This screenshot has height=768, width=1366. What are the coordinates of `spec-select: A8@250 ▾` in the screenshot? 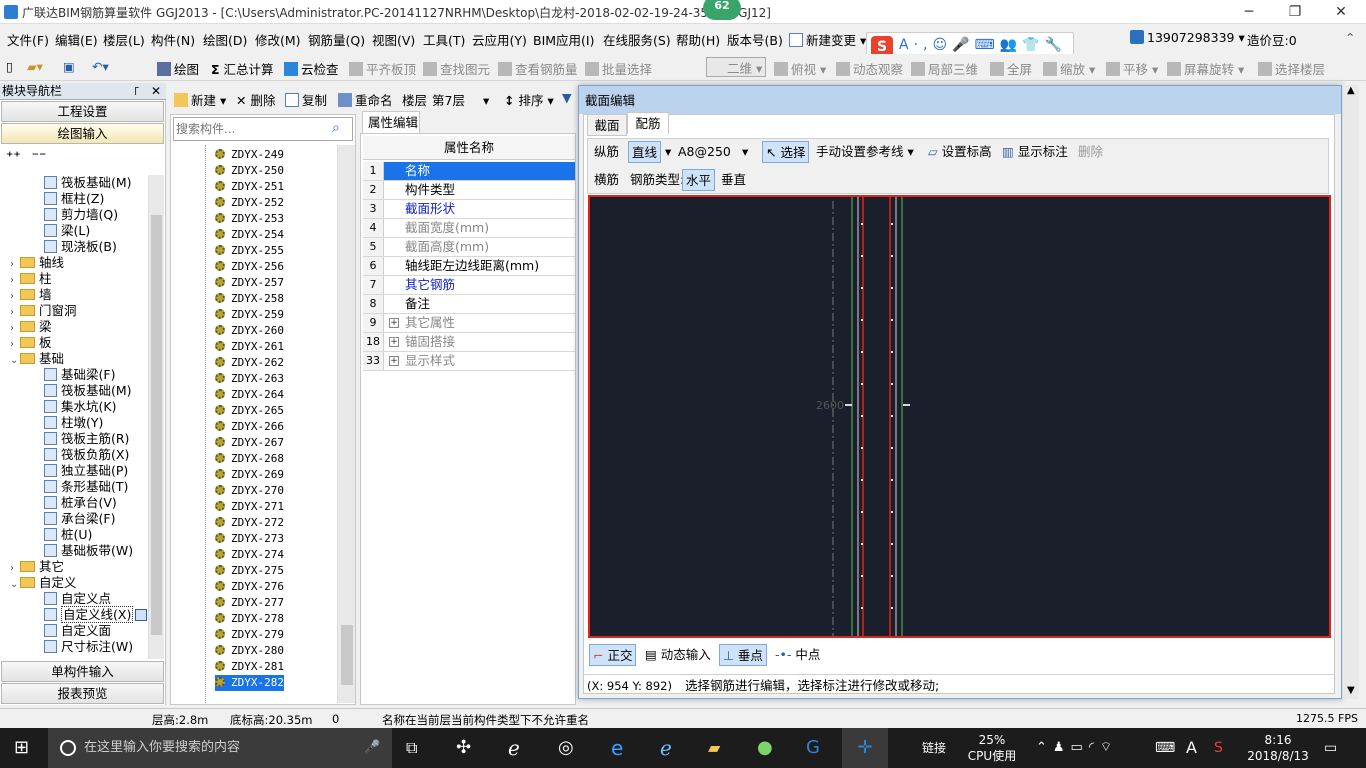 It's located at (716, 152).